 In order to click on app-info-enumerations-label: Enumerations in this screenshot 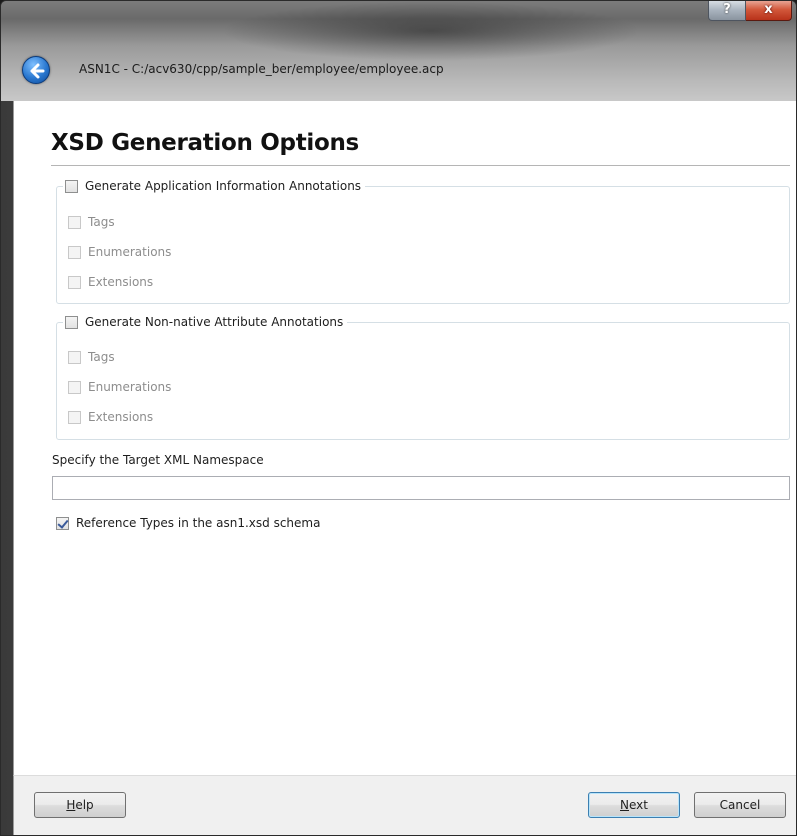, I will do `click(130, 252)`.